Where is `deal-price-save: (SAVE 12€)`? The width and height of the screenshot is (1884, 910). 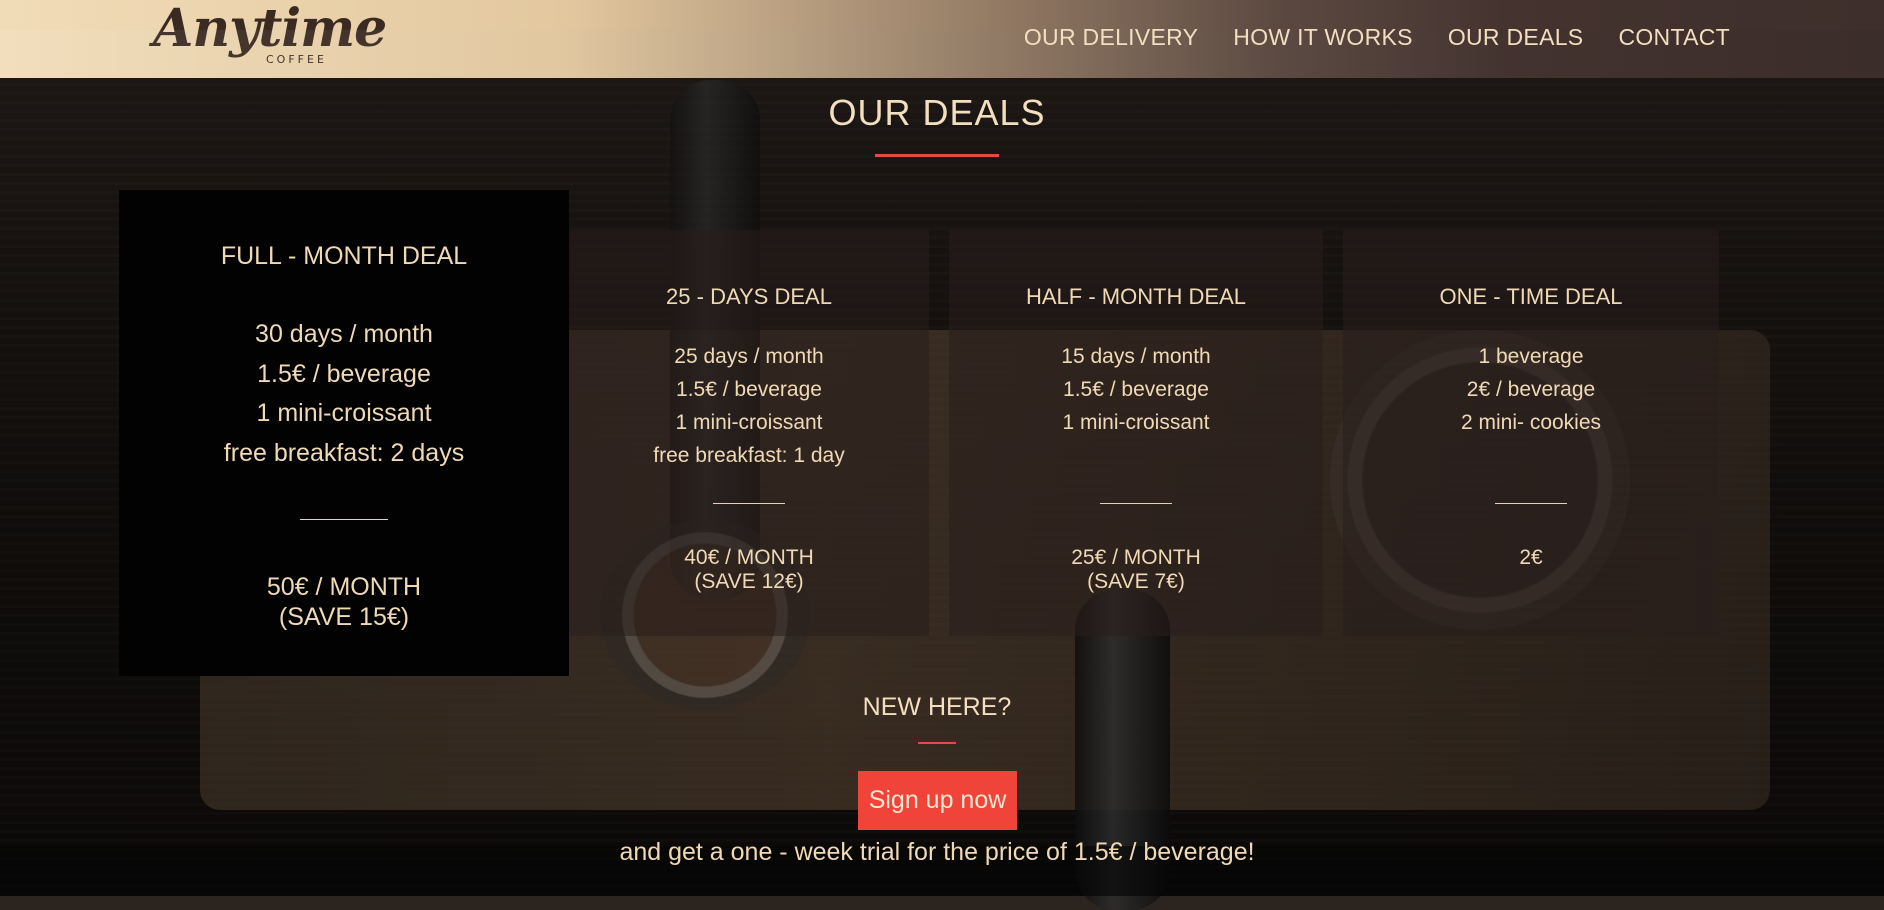 deal-price-save: (SAVE 12€) is located at coordinates (749, 581).